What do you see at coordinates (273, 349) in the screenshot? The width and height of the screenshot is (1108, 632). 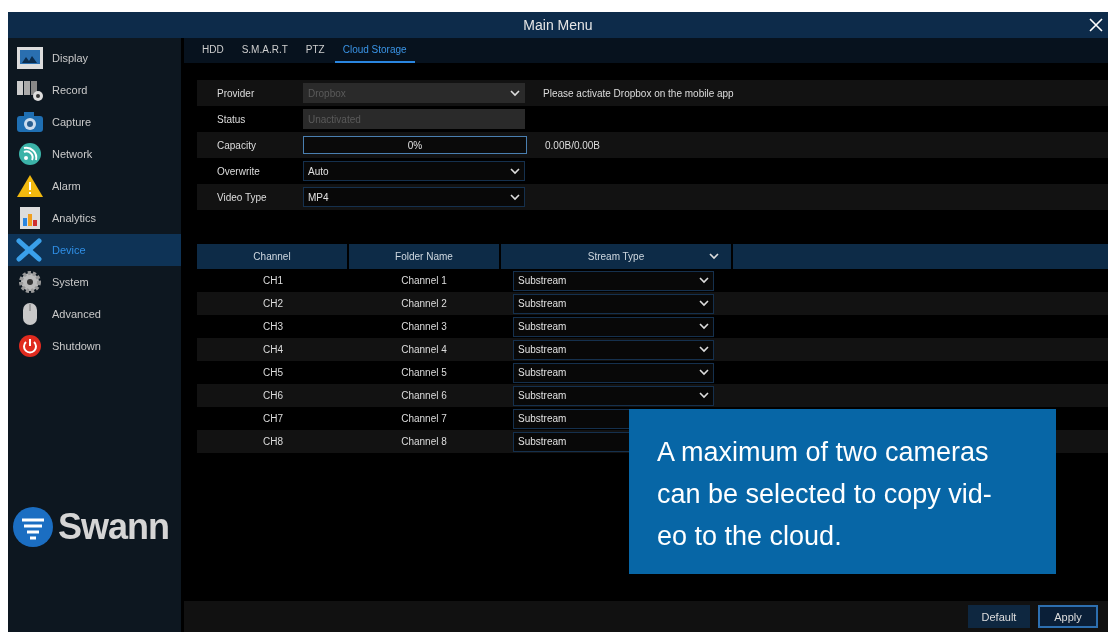 I see `table-cell-text: CH4` at bounding box center [273, 349].